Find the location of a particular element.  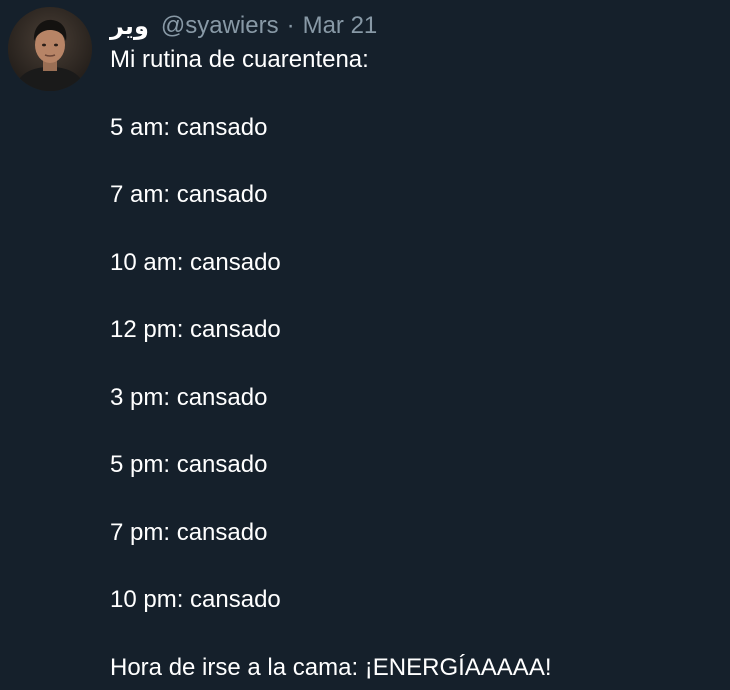

tweet-line: 3 pm: cansado is located at coordinates (189, 397).